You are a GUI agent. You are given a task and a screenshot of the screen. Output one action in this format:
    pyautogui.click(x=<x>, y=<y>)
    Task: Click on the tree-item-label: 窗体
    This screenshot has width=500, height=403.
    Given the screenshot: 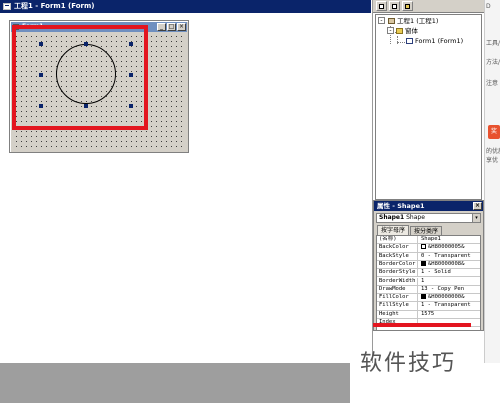 What is the action you would take?
    pyautogui.click(x=411, y=31)
    